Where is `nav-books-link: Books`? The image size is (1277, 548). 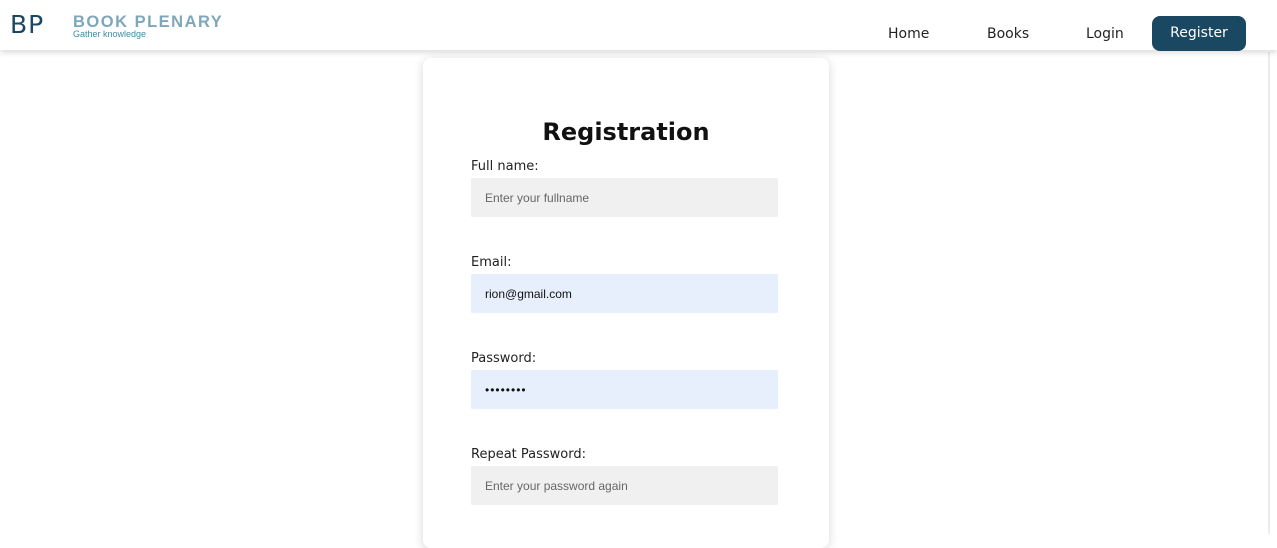 nav-books-link: Books is located at coordinates (1008, 34).